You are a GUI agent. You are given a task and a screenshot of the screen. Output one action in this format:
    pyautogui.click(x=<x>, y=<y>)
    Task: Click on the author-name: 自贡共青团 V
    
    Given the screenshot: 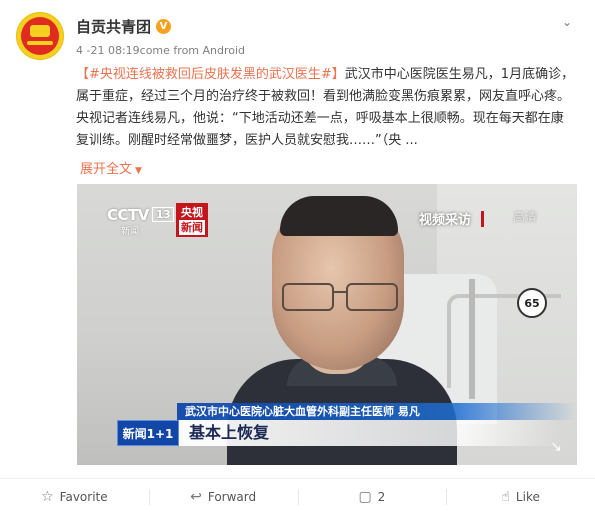 What is the action you would take?
    pyautogui.click(x=124, y=26)
    